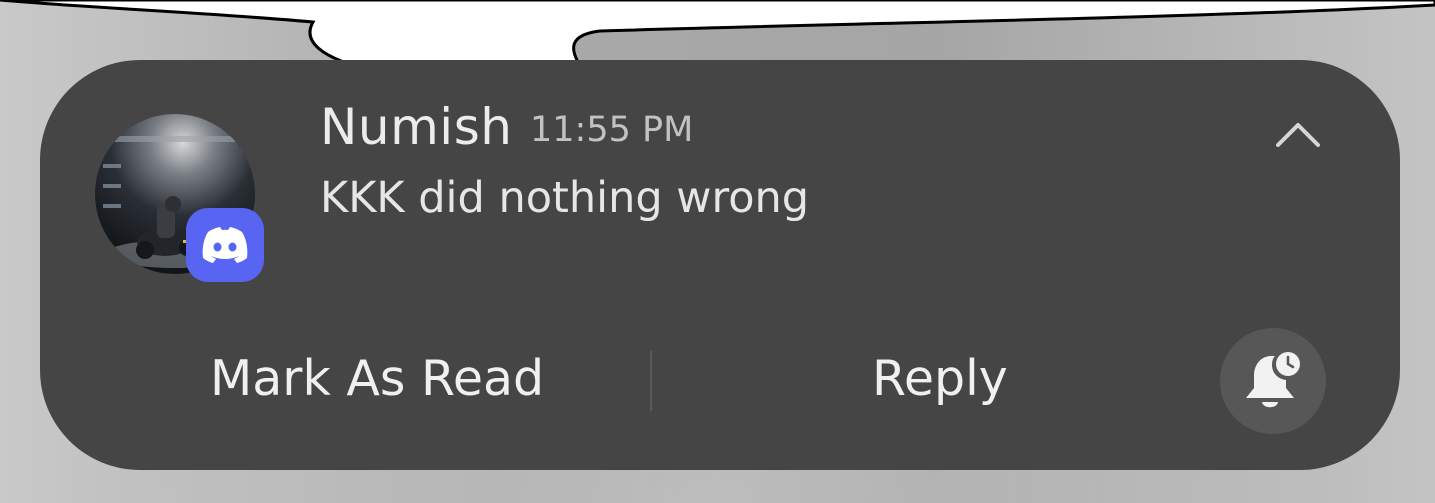  Describe the element at coordinates (565, 198) in the screenshot. I see `message-text: KKK did nothing wrong` at that location.